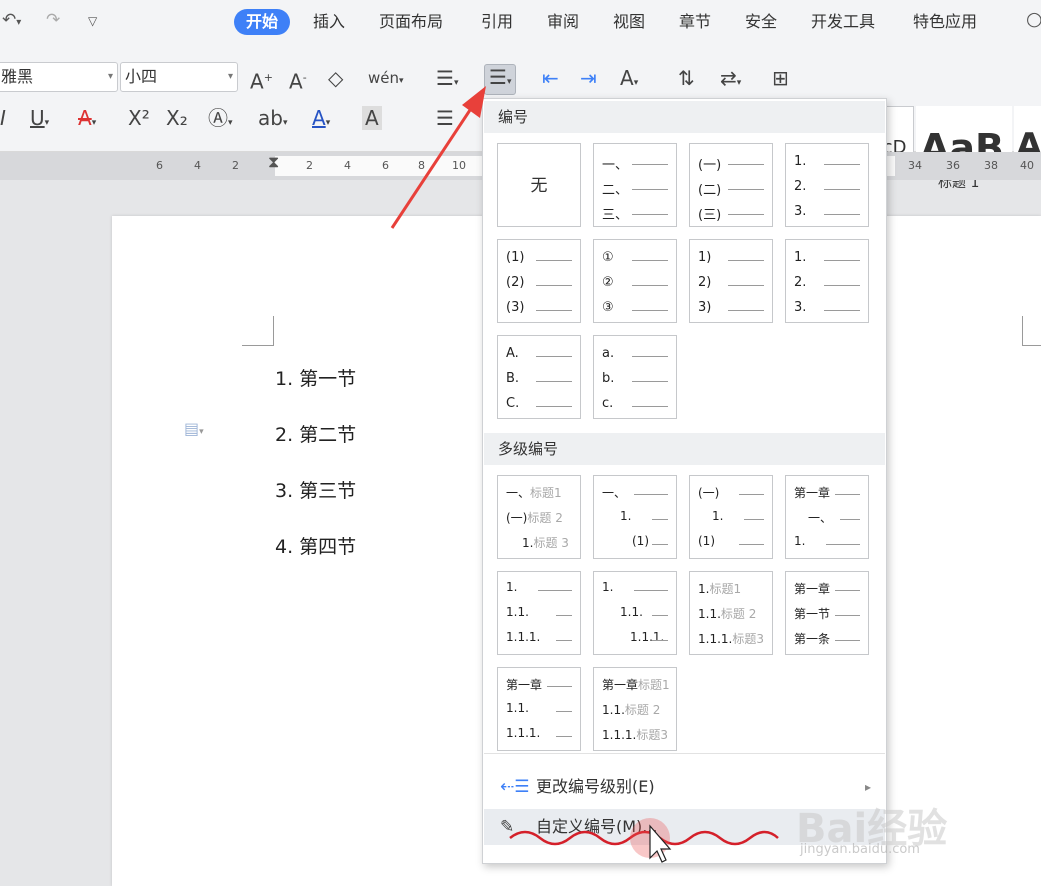 This screenshot has width=1041, height=886. I want to click on list-paragraph: 2. 第二节, so click(315, 433).